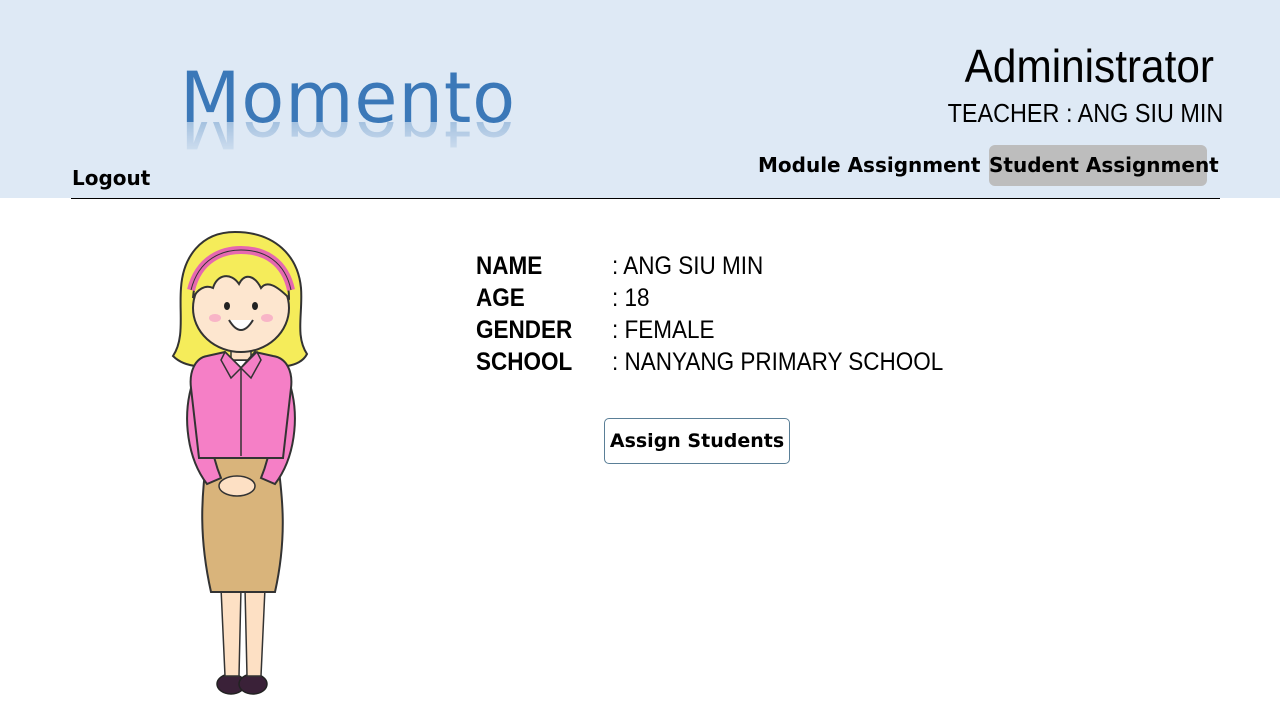 This screenshot has width=1280, height=720. I want to click on age-value: : 18, so click(631, 298).